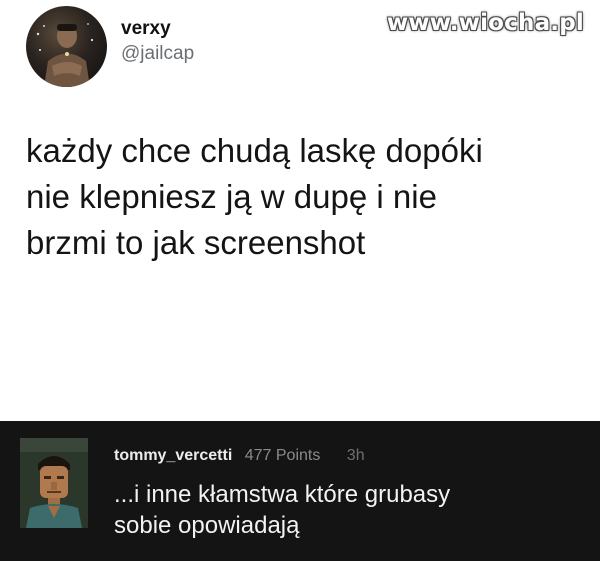  What do you see at coordinates (110, 46) in the screenshot?
I see `tweet-author-header: verxy @jailcap` at bounding box center [110, 46].